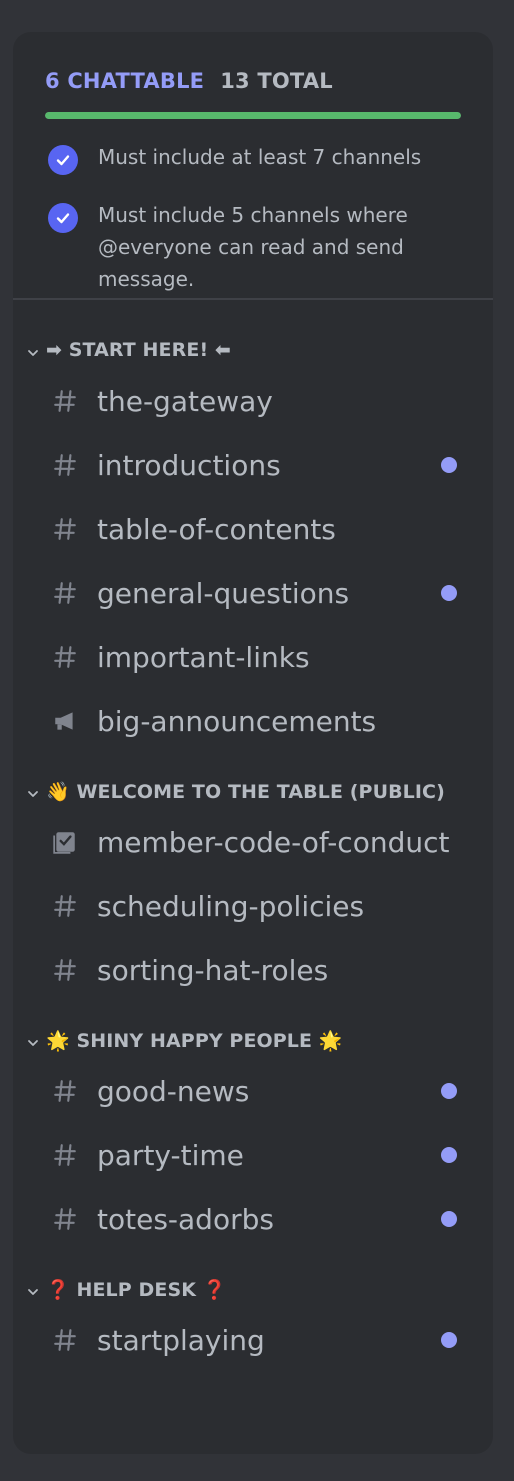 The height and width of the screenshot is (1481, 514). I want to click on channel-name: party-time, so click(170, 1155).